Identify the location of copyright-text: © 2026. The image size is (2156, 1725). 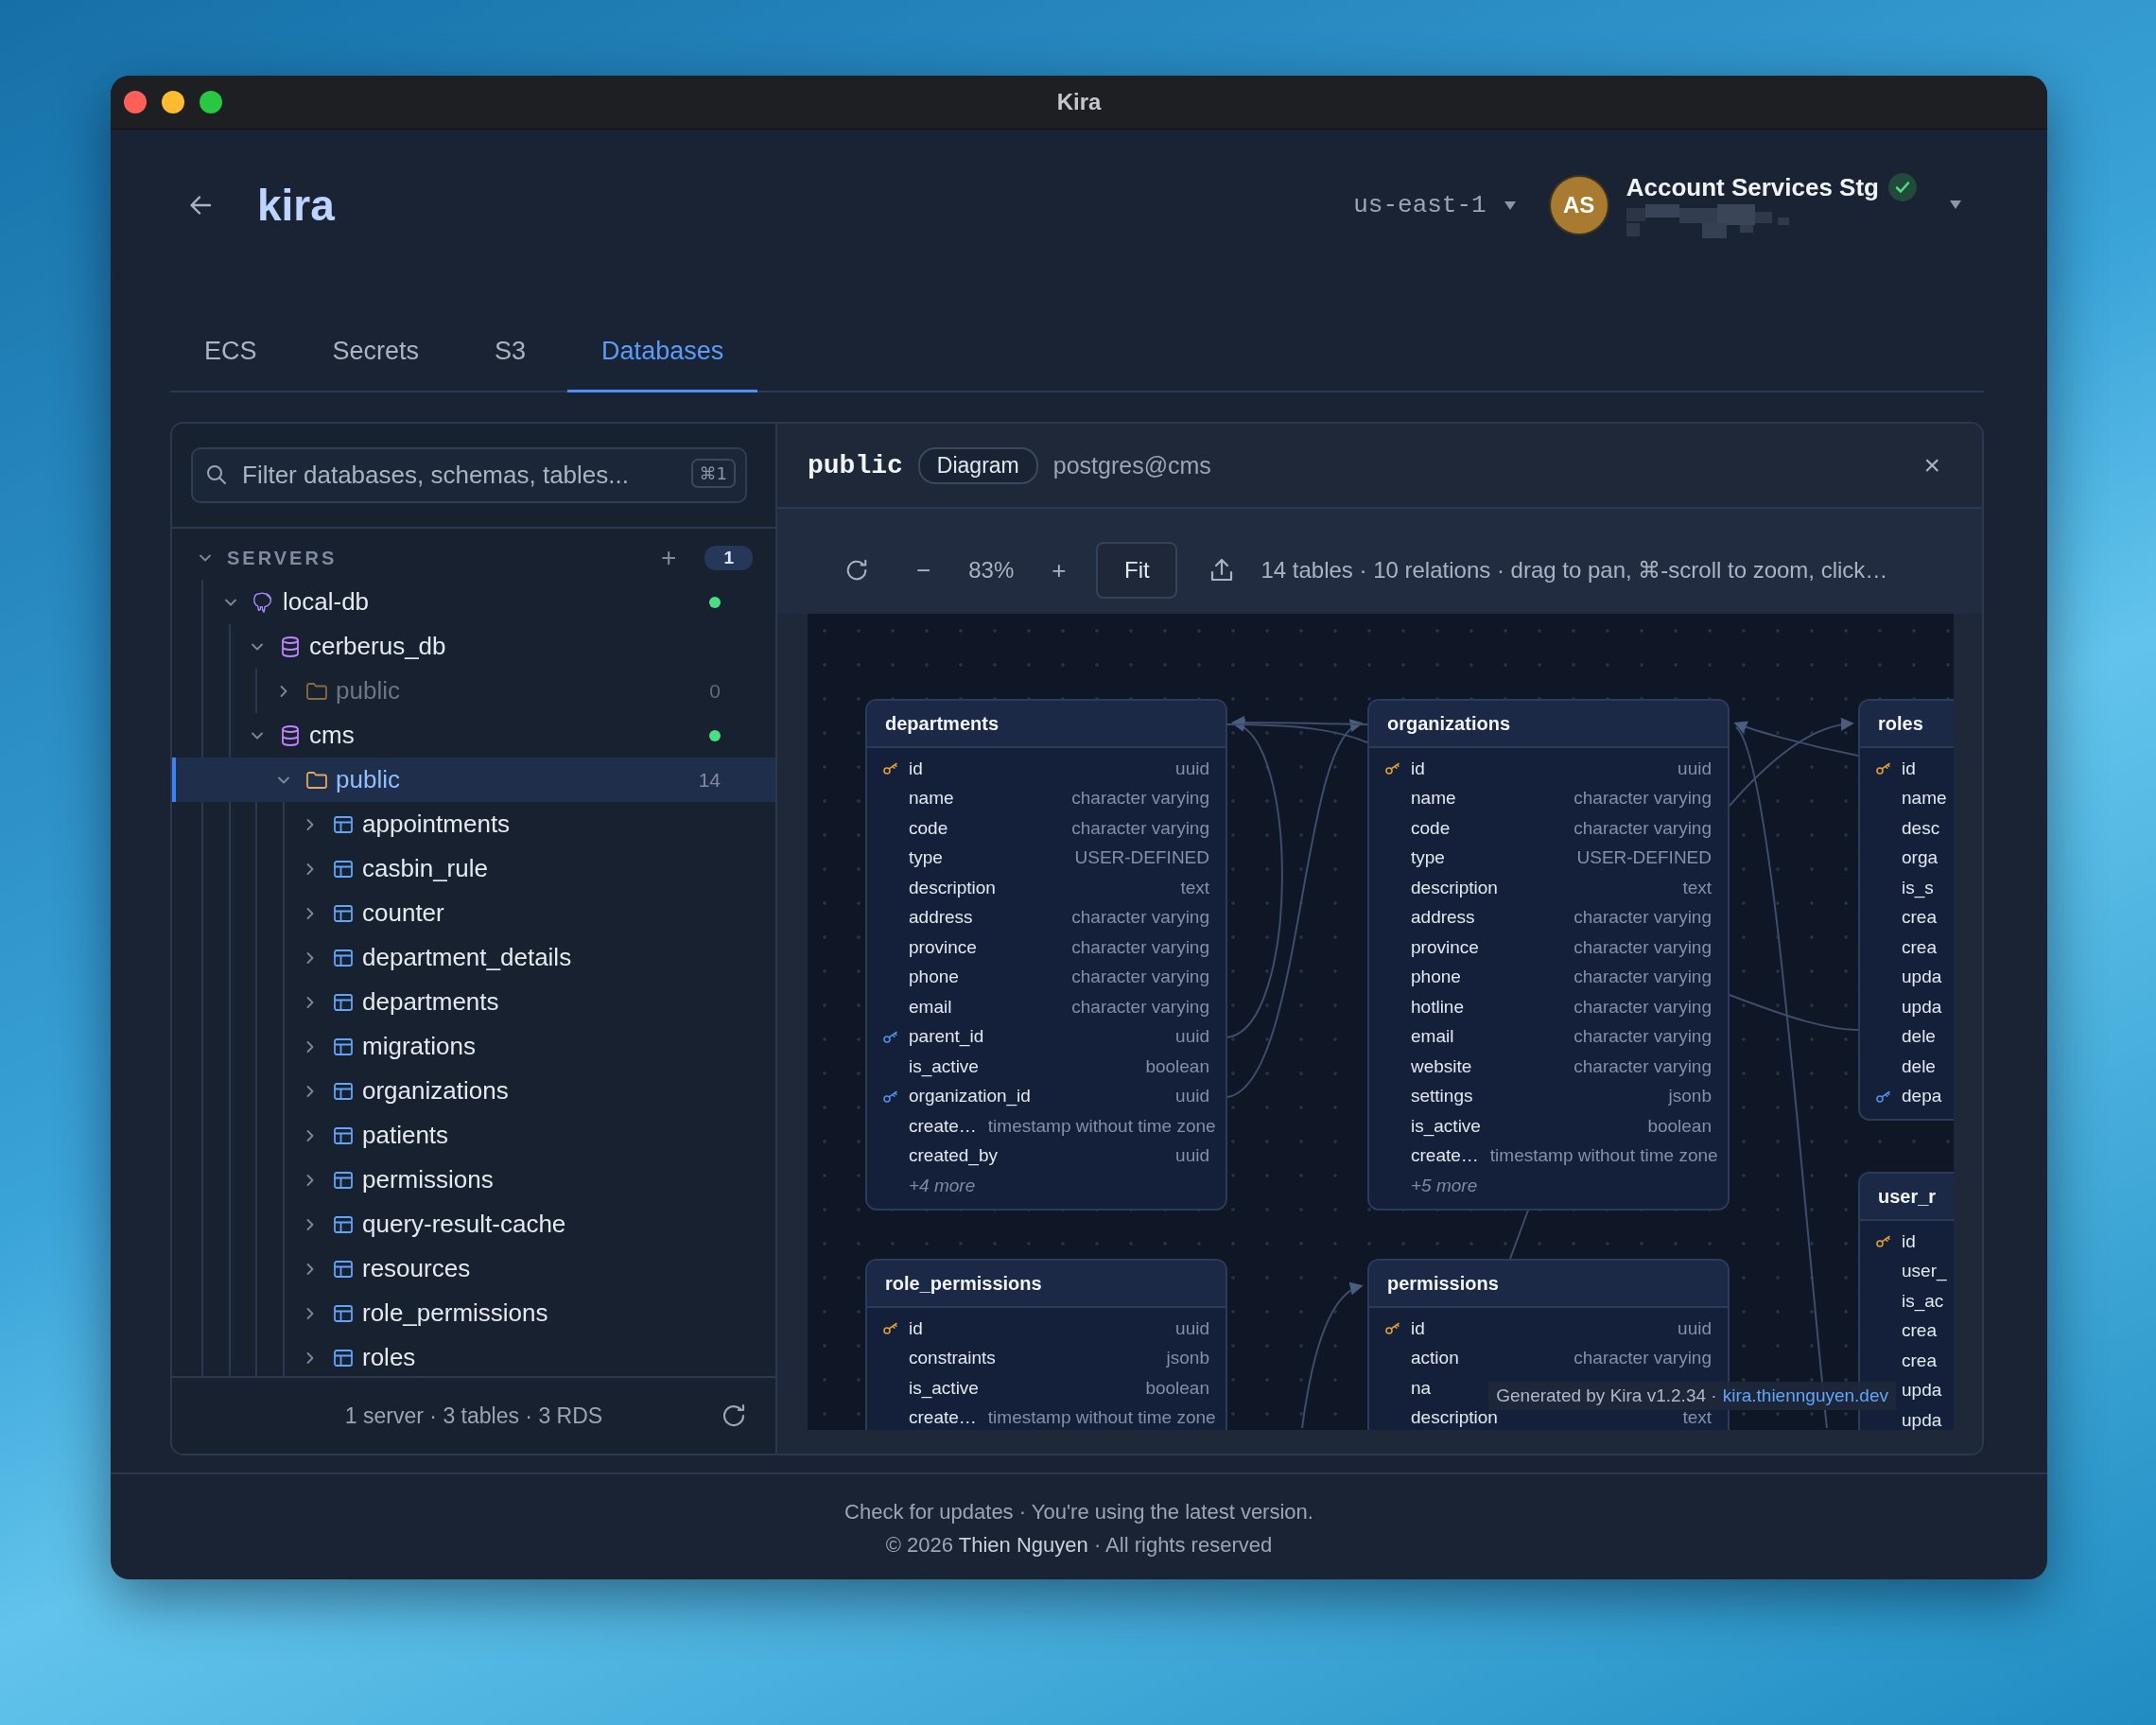
(920, 1545).